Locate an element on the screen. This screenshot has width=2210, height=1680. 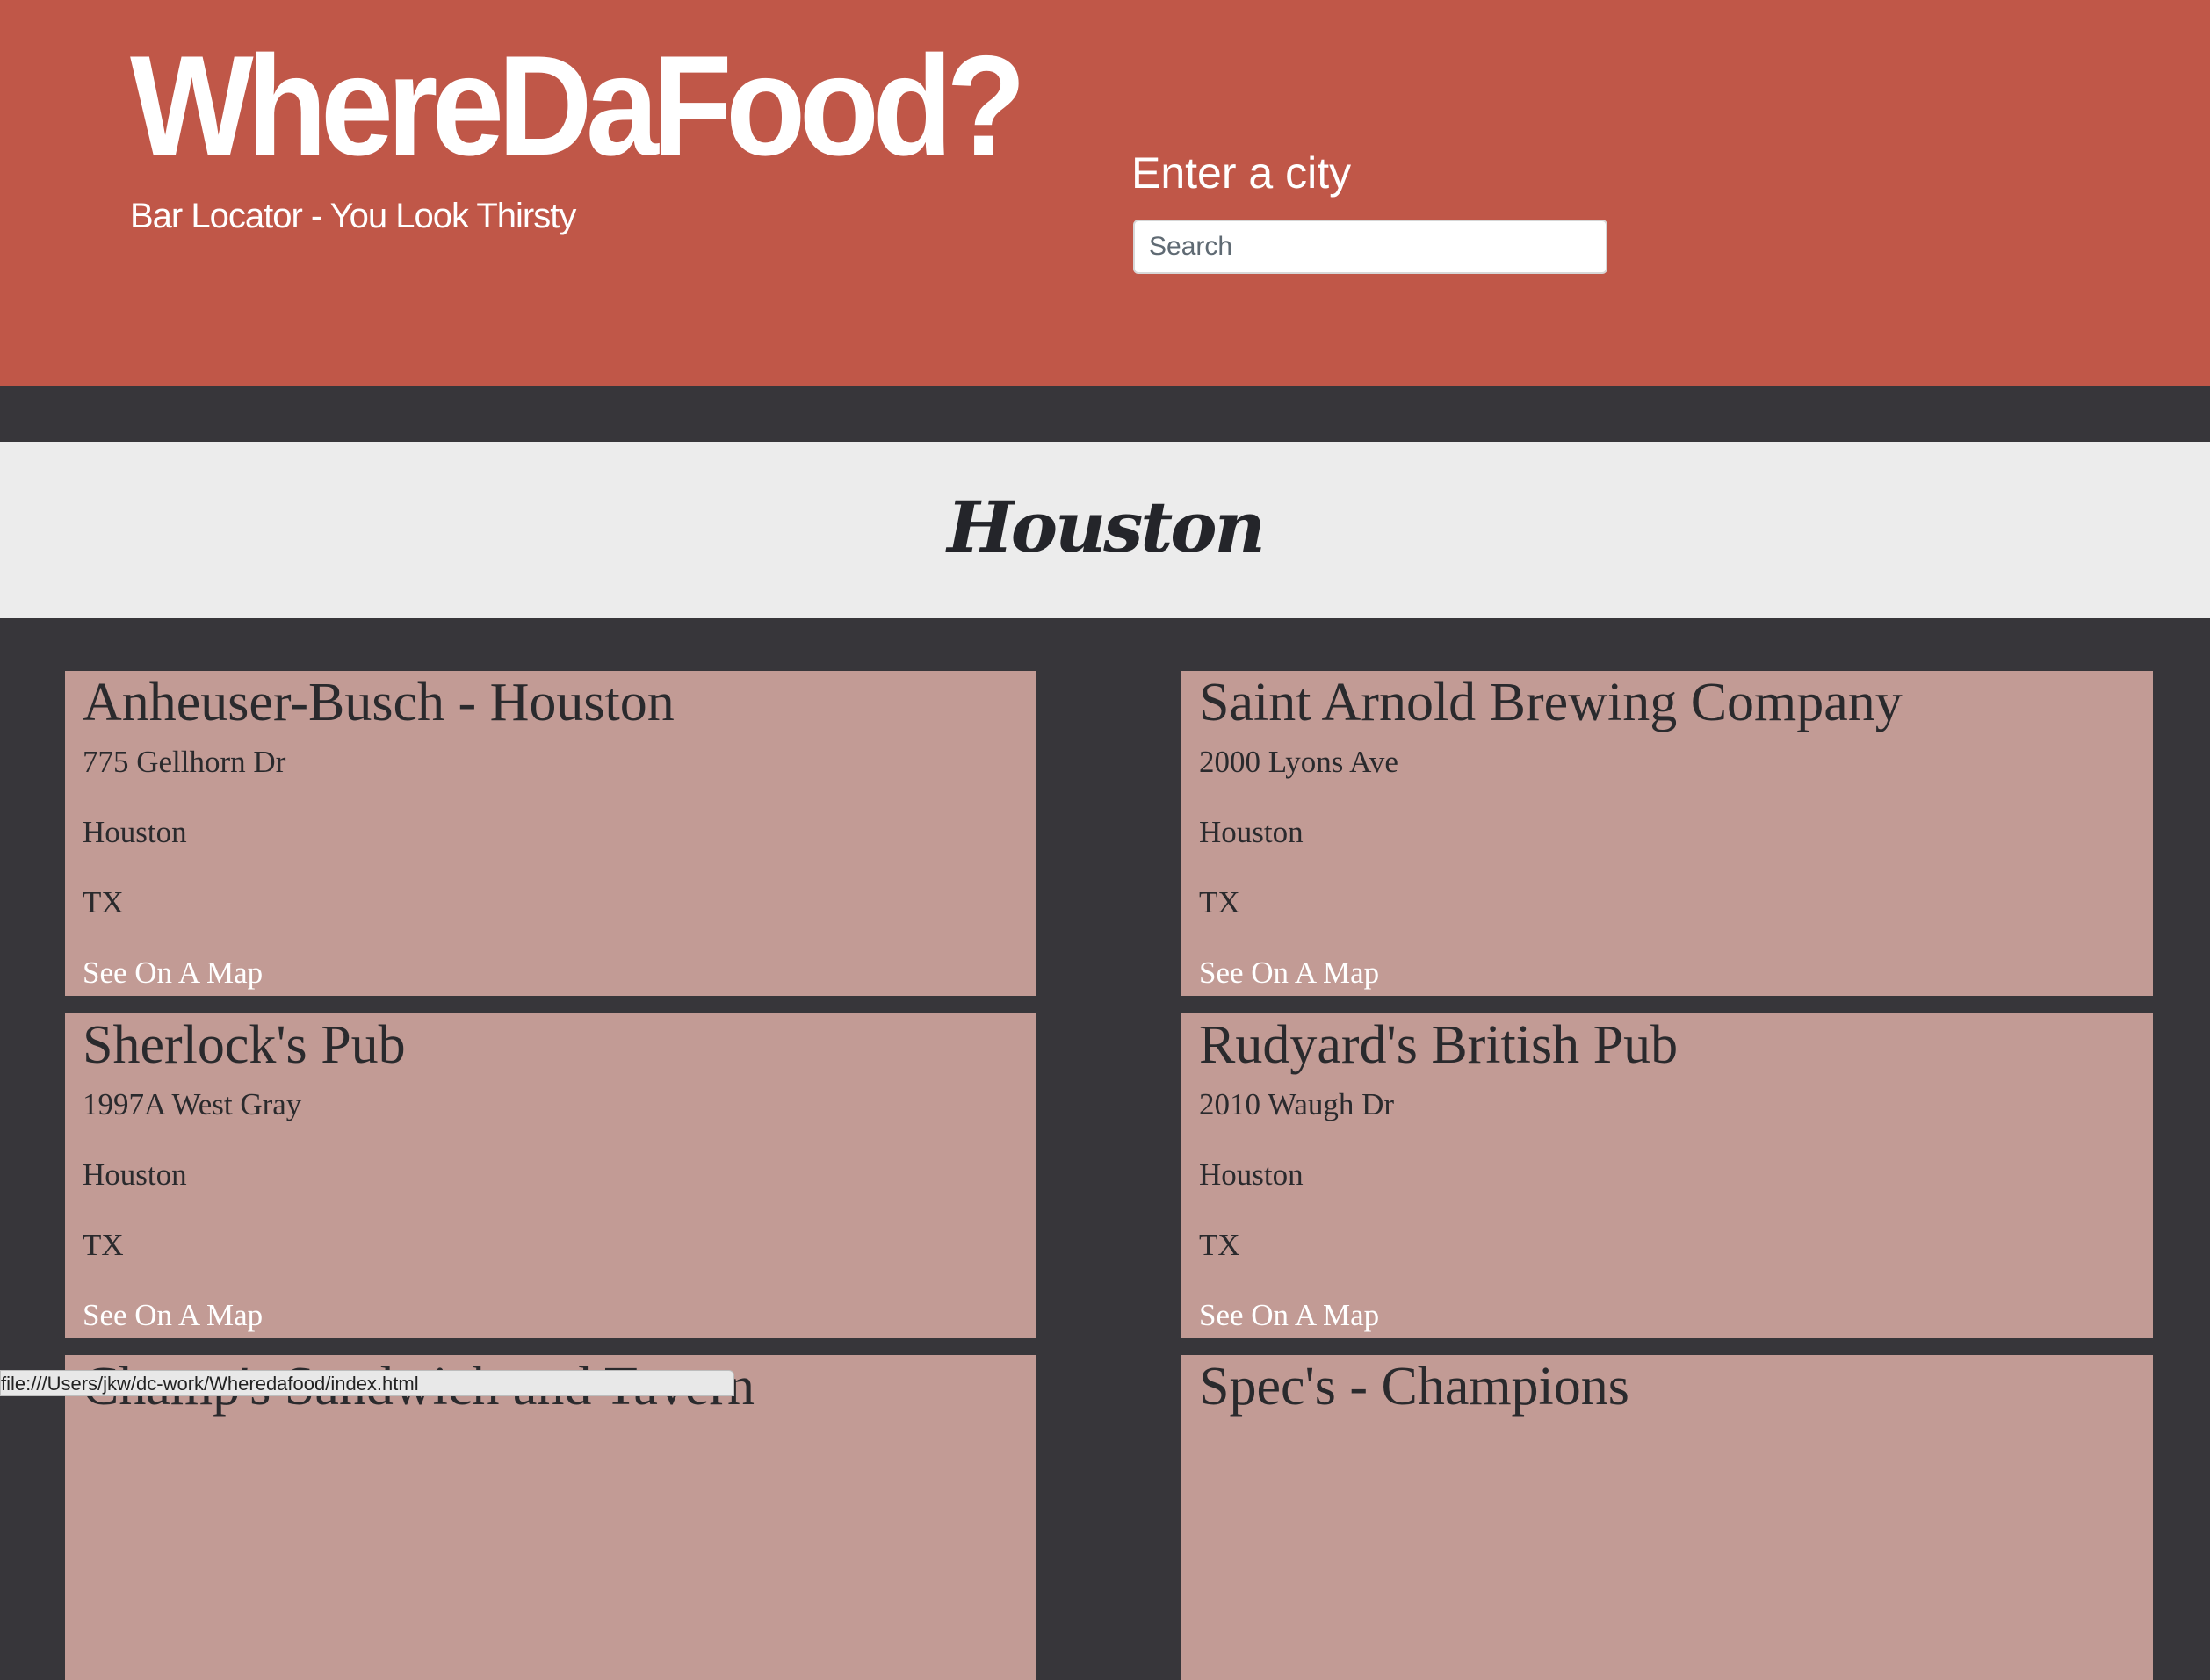
bar-street: 2010 Waugh Dr is located at coordinates (1297, 1104).